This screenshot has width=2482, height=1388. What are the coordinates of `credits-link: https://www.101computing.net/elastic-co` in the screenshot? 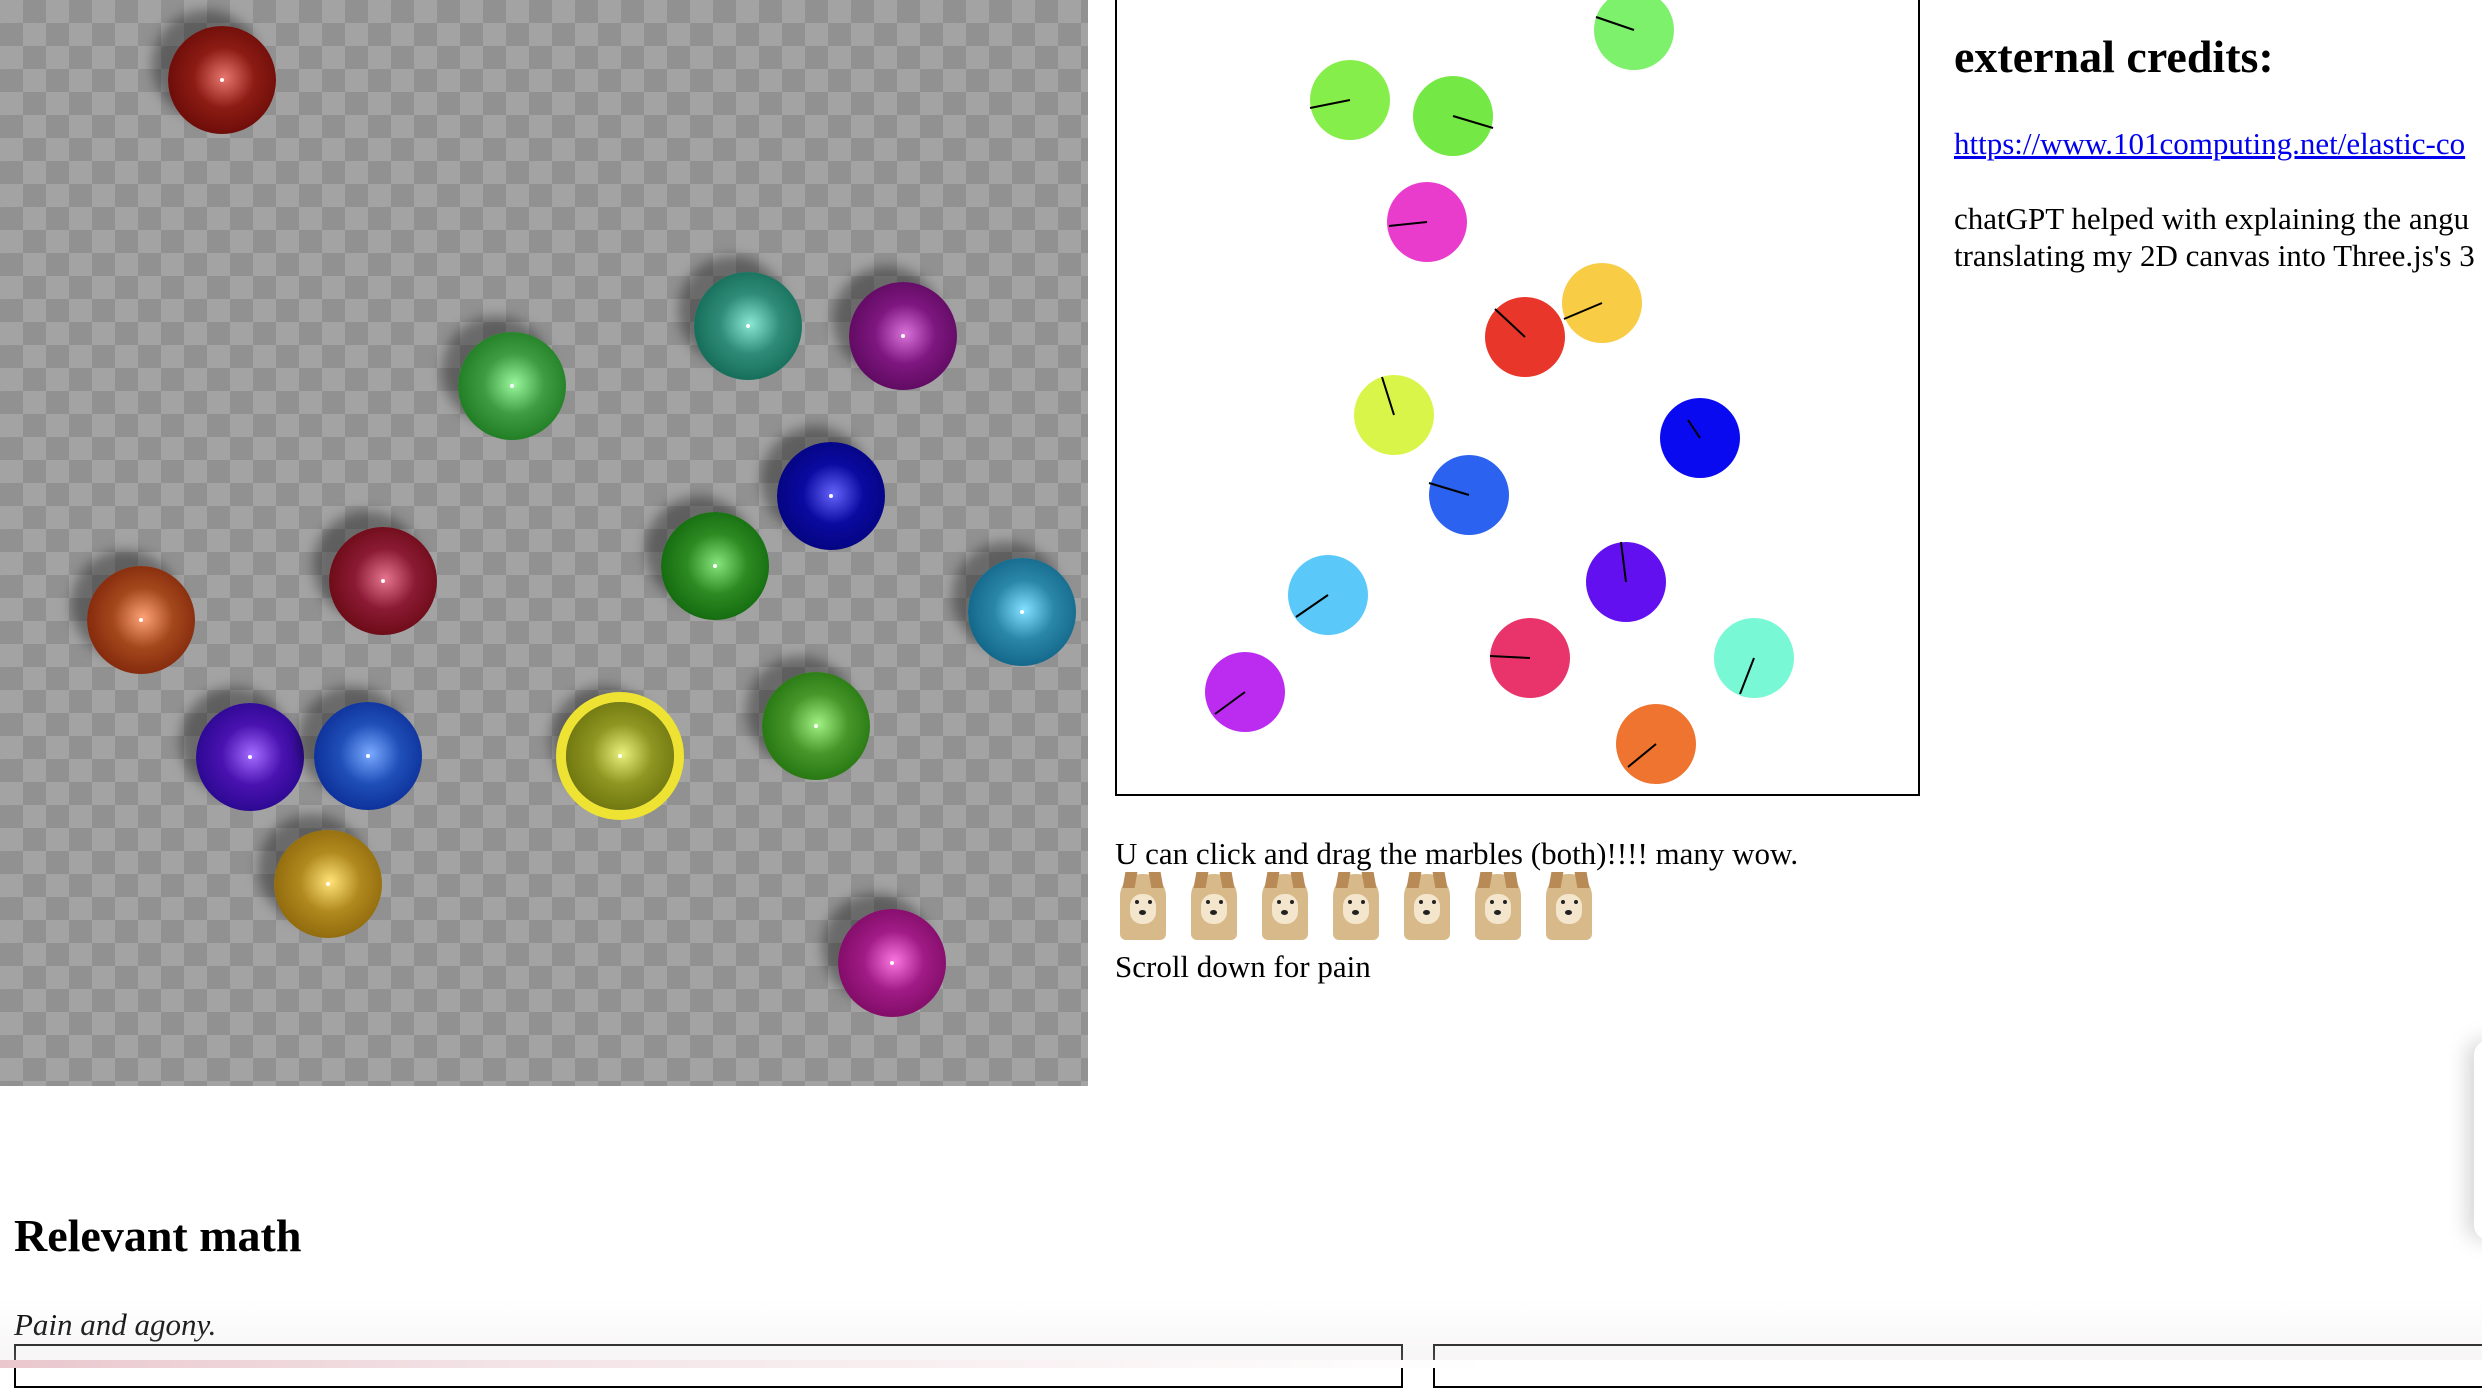 It's located at (2209, 144).